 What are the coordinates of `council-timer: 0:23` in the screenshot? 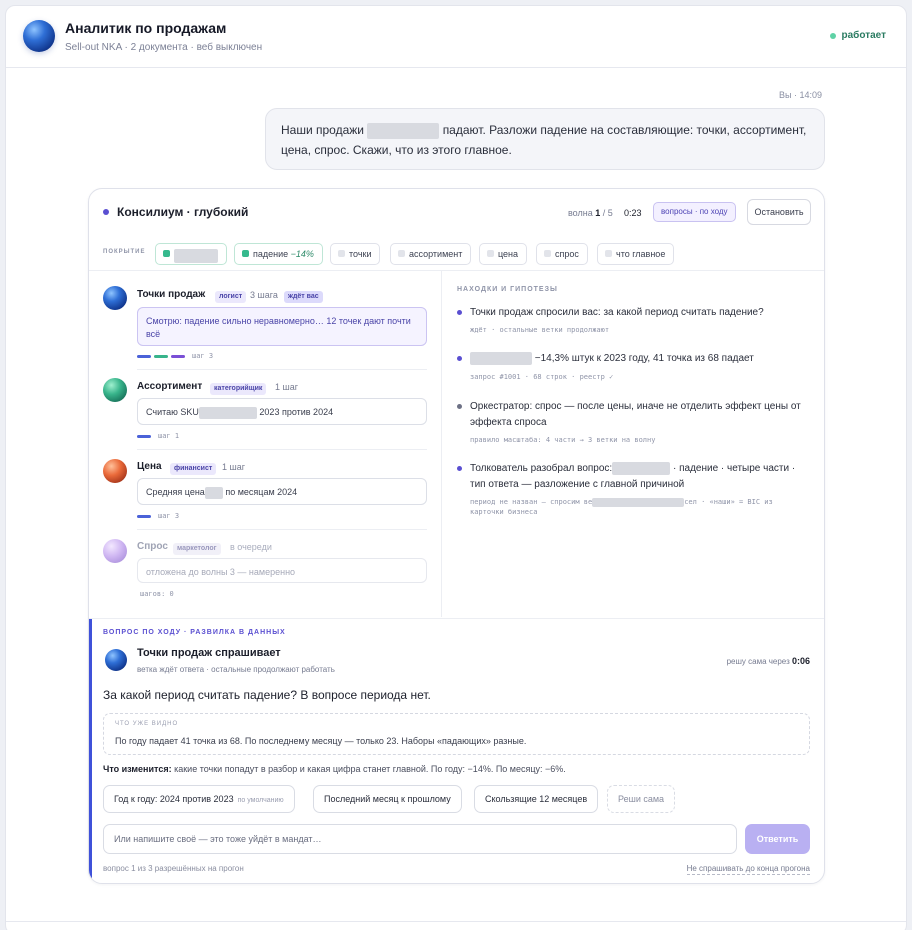 It's located at (633, 213).